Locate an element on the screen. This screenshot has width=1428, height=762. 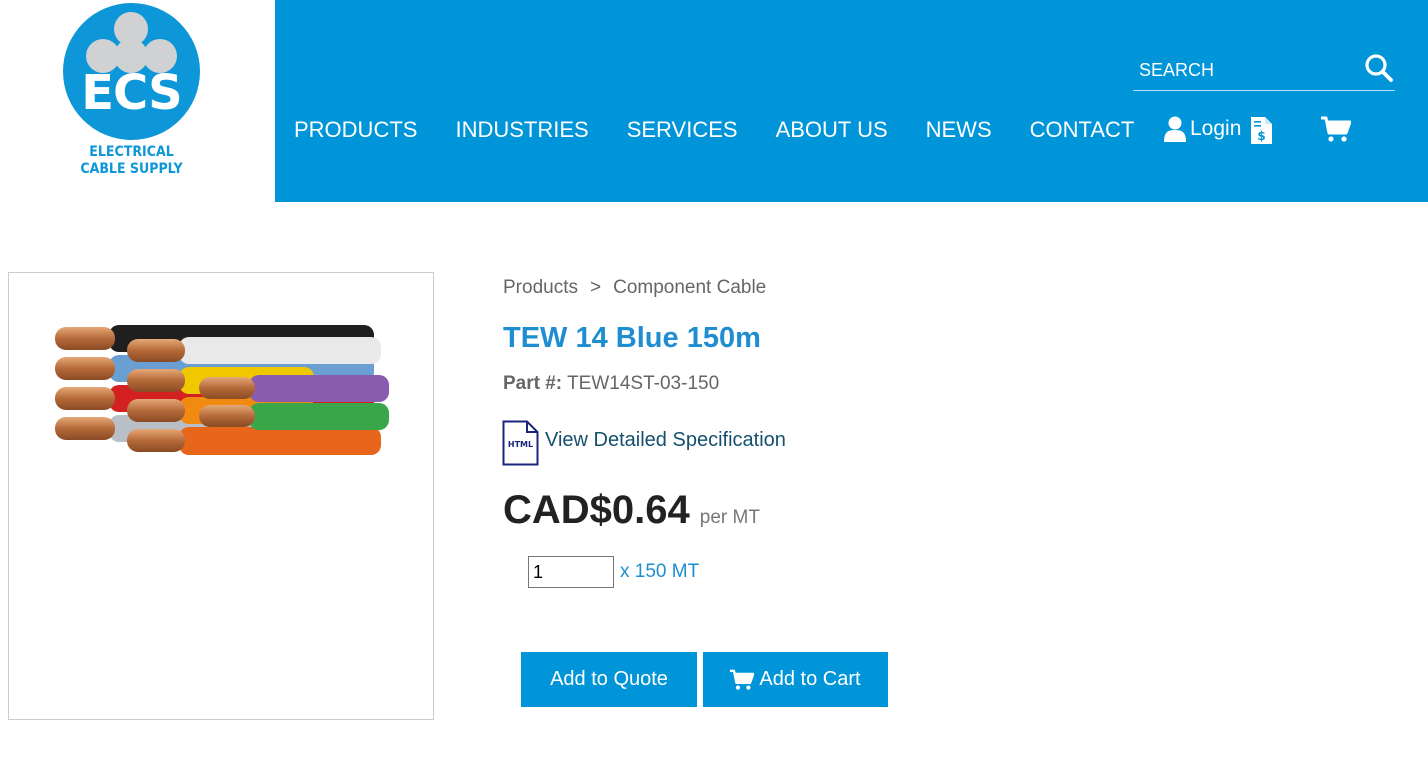
logo-line-1: ELECTRICAL is located at coordinates (131, 152).